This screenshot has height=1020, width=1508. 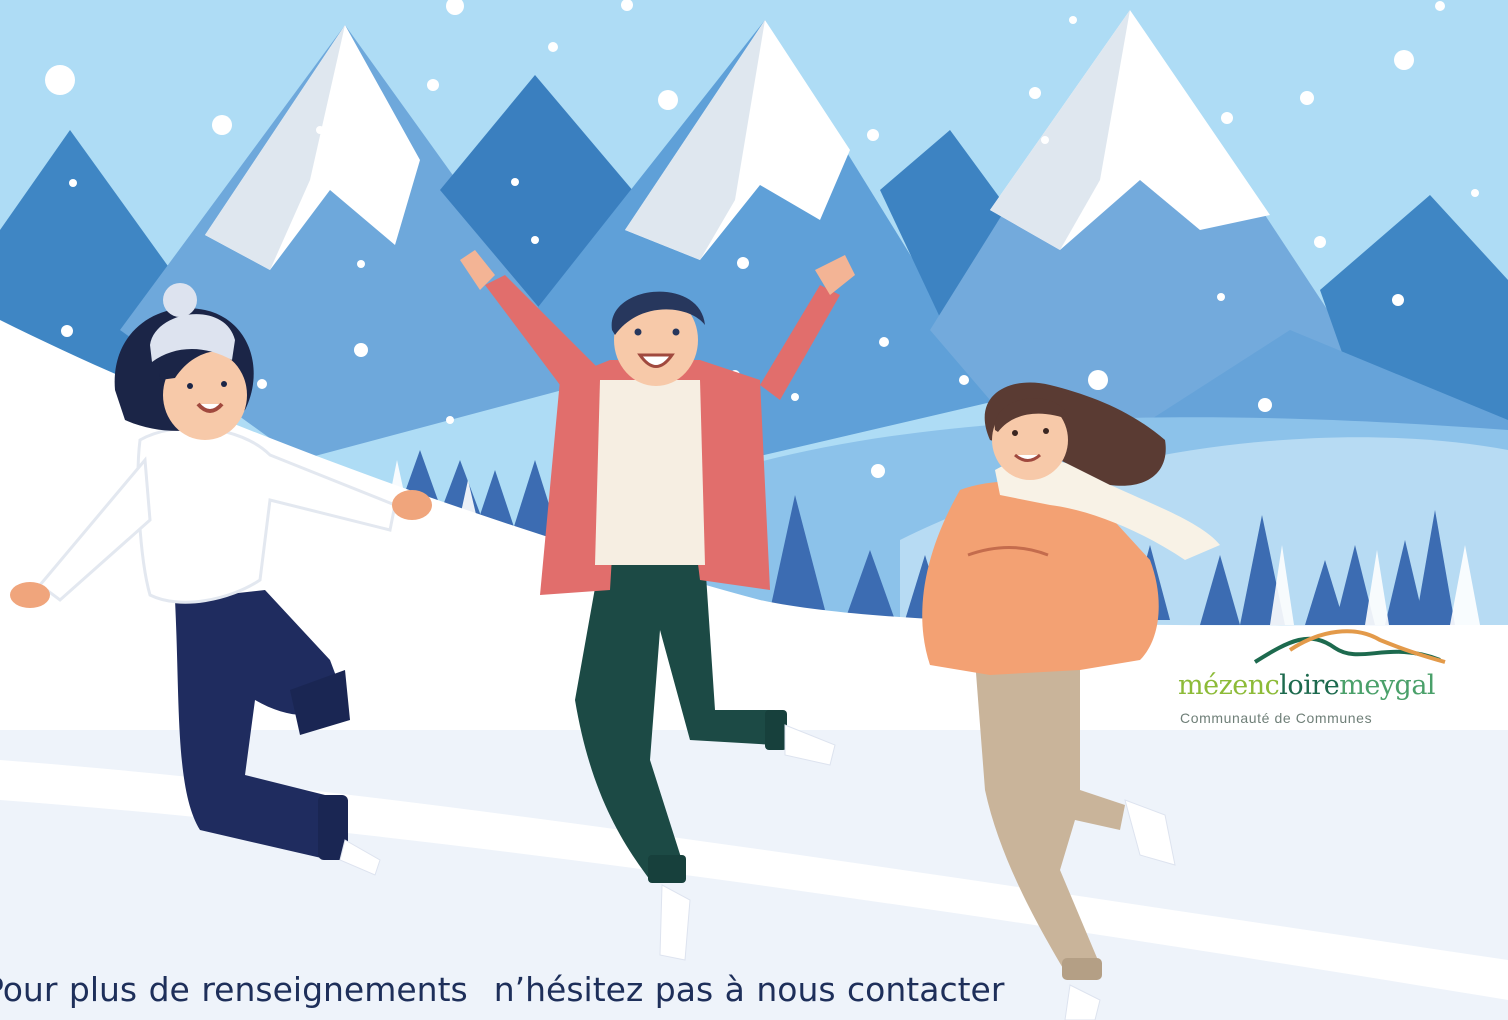 I want to click on logo-wordmark: mézencloiremeygal, so click(x=1307, y=685).